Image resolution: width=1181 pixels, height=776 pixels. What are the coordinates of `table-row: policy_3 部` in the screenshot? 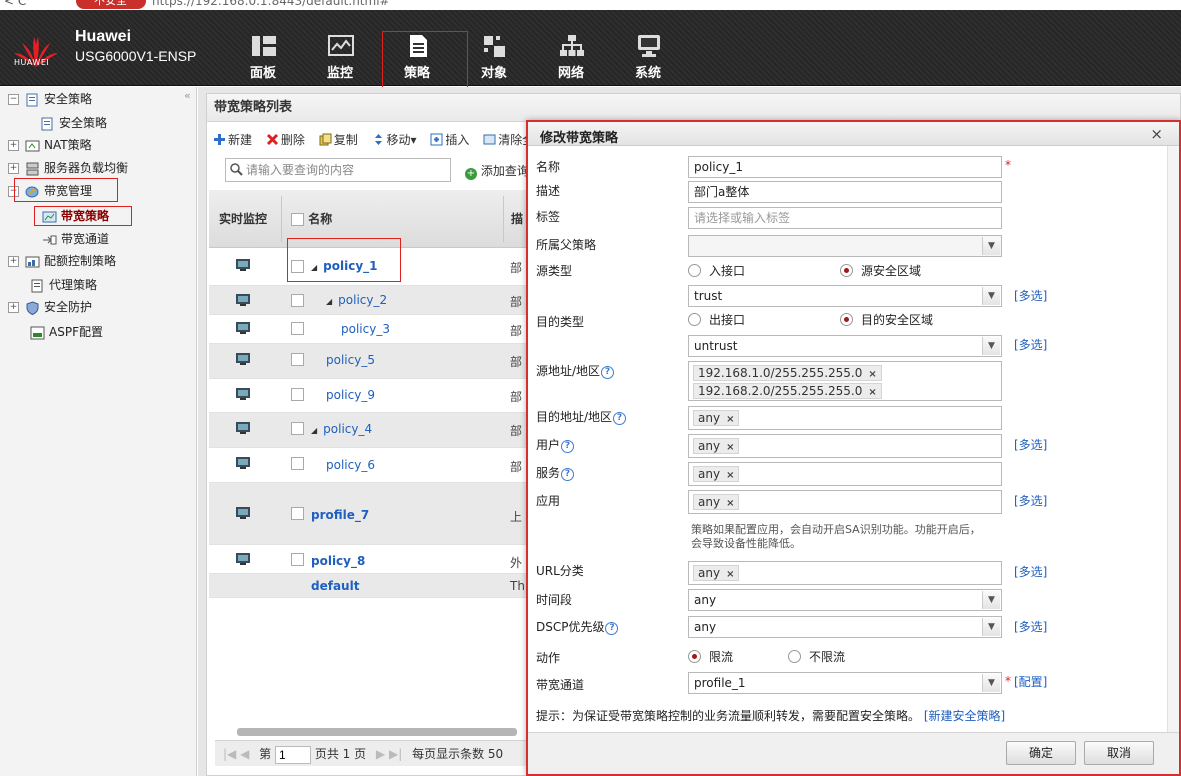 It's located at (374, 329).